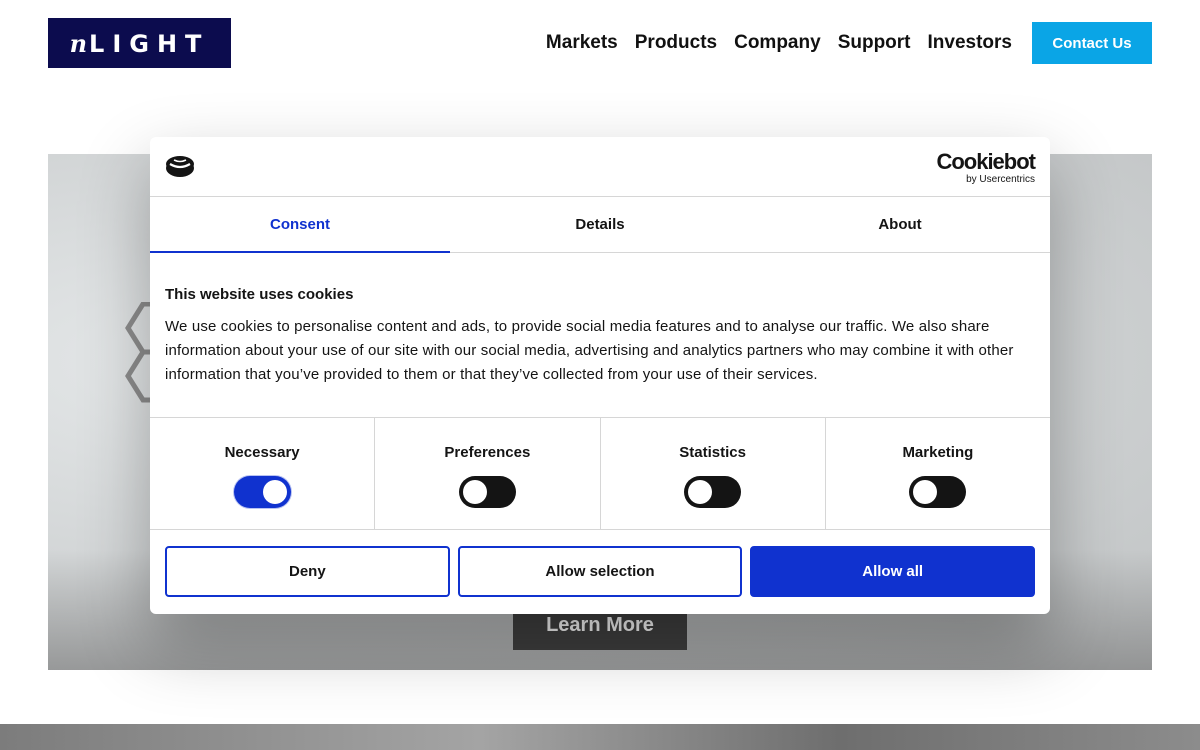 This screenshot has height=750, width=1200. What do you see at coordinates (986, 161) in the screenshot?
I see `cookiebot-name: Cookiebot` at bounding box center [986, 161].